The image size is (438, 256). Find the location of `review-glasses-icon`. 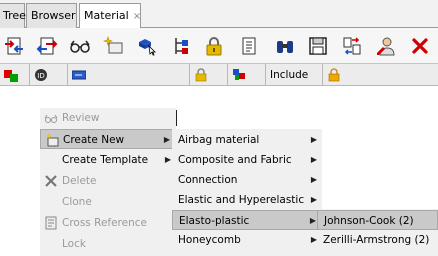

review-glasses-icon is located at coordinates (80, 46).